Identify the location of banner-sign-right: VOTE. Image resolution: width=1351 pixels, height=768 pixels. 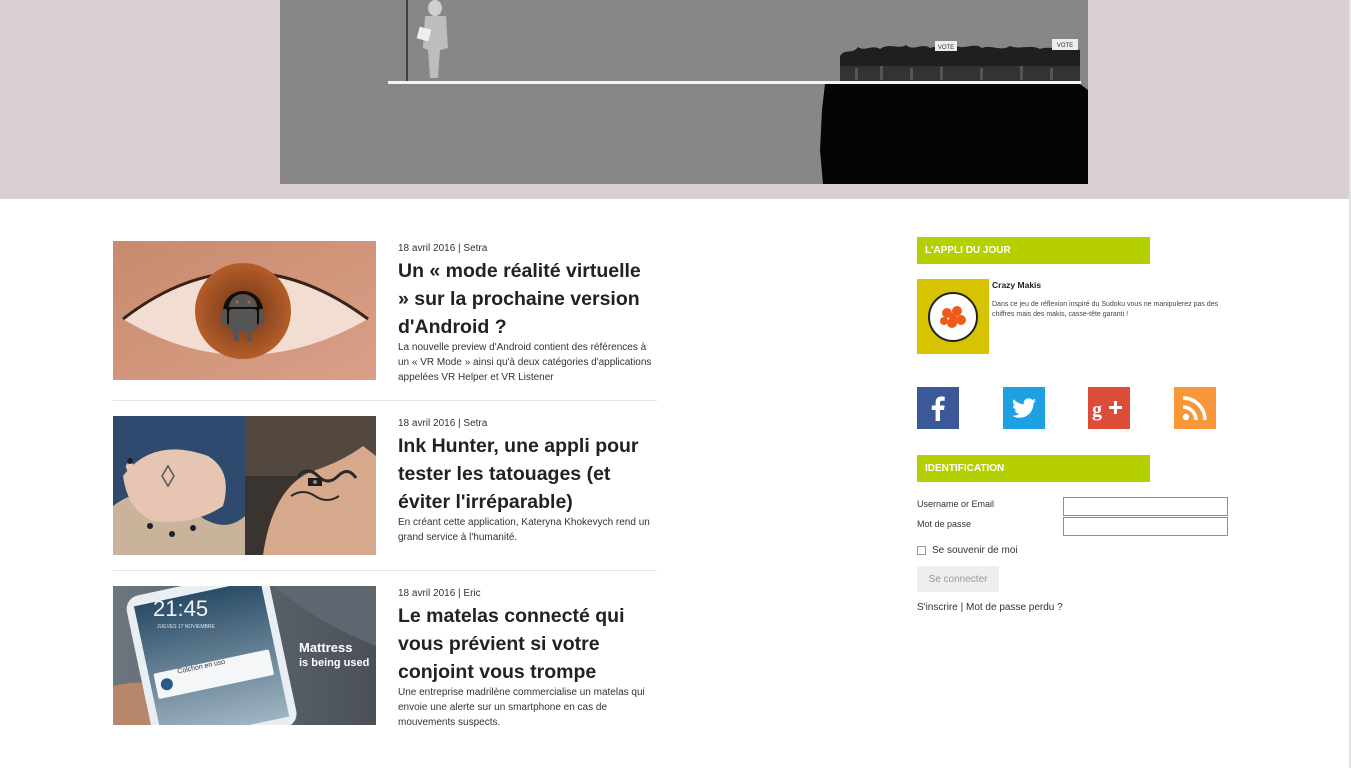
(1065, 46).